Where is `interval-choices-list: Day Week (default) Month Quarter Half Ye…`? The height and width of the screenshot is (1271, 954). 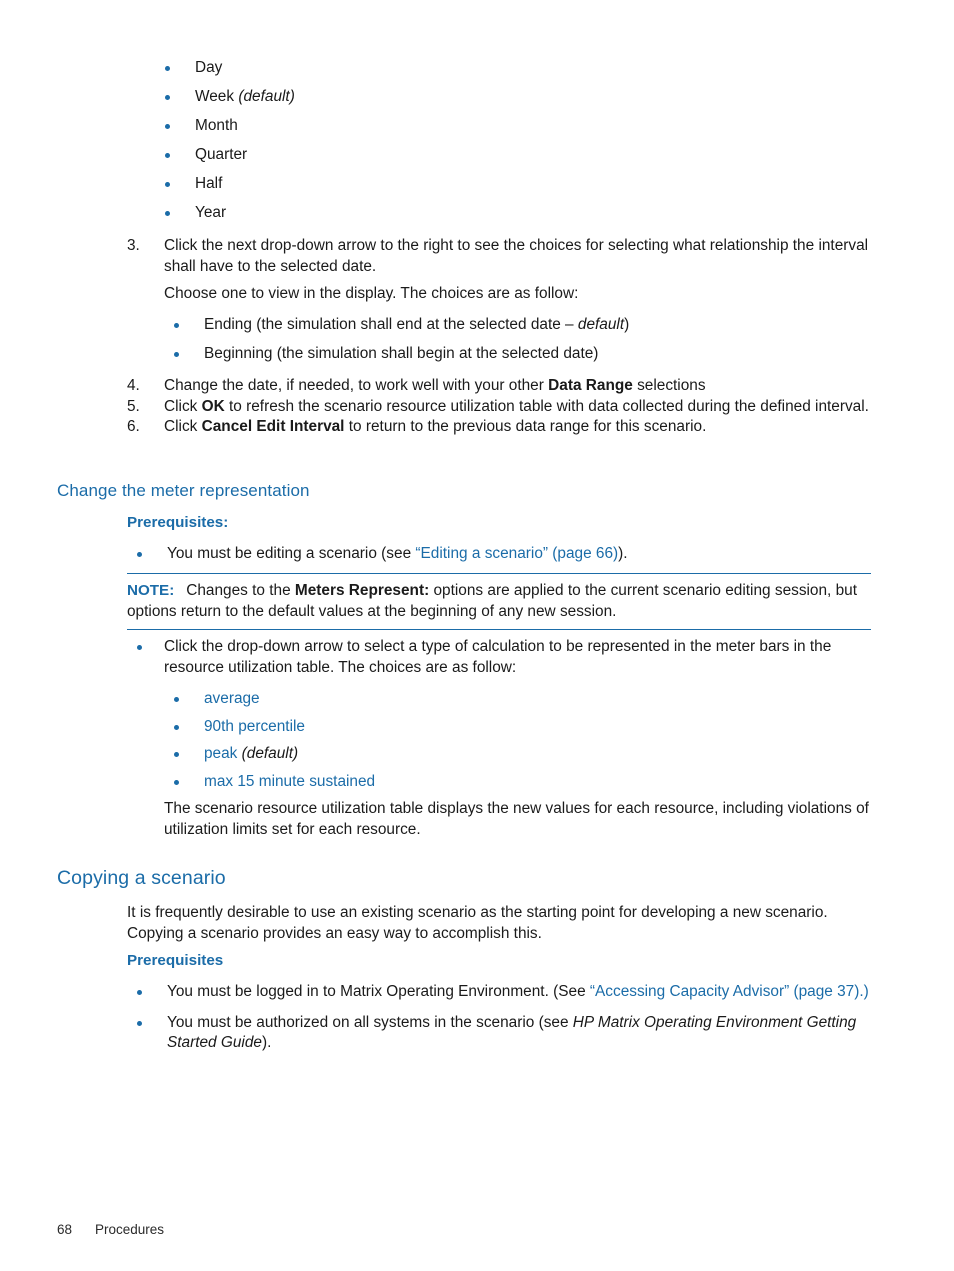
interval-choices-list: Day Week (default) Month Quarter Half Ye… is located at coordinates (505, 145).